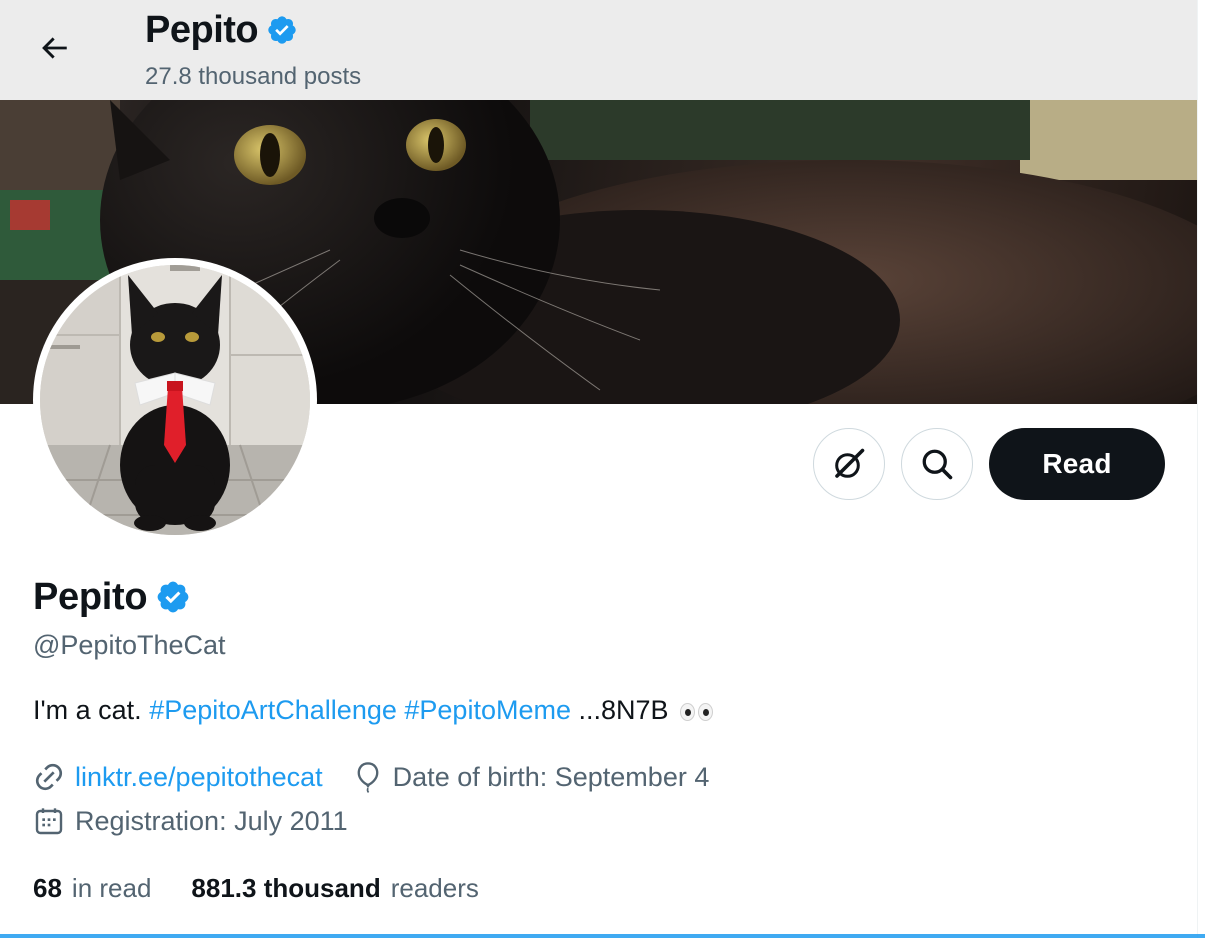 This screenshot has width=1205, height=938. What do you see at coordinates (90, 597) in the screenshot?
I see `profile-display-name: Pepito` at bounding box center [90, 597].